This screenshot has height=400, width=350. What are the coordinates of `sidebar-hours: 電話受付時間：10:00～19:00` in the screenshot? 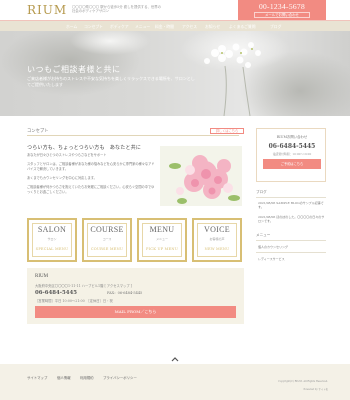 It's located at (292, 154).